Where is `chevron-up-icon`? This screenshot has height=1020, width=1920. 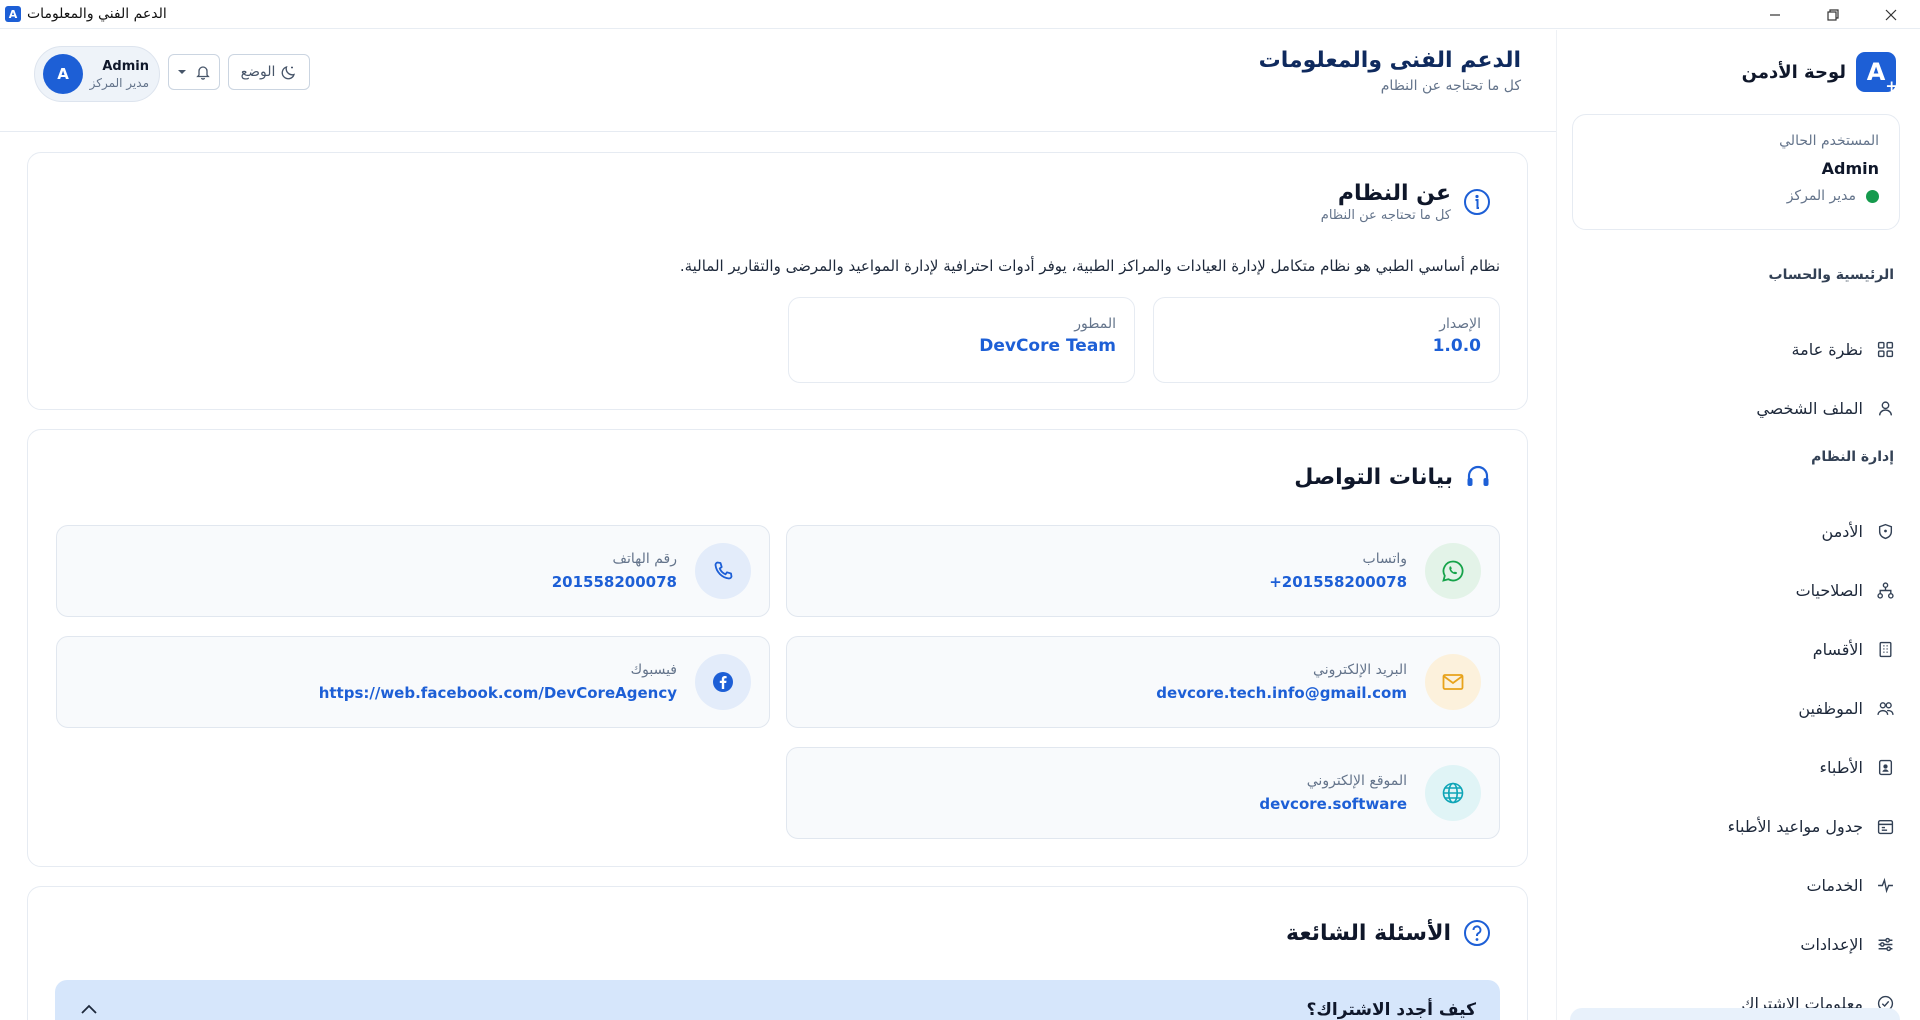 chevron-up-icon is located at coordinates (89, 1009).